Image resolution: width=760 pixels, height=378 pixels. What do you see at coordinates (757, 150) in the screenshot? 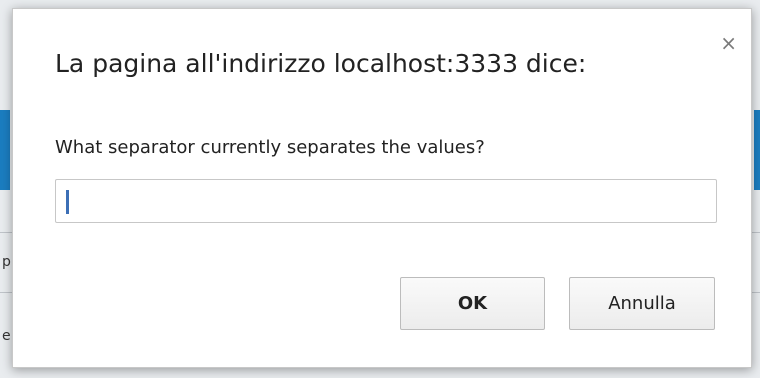
I see `background-accent-bar-right` at bounding box center [757, 150].